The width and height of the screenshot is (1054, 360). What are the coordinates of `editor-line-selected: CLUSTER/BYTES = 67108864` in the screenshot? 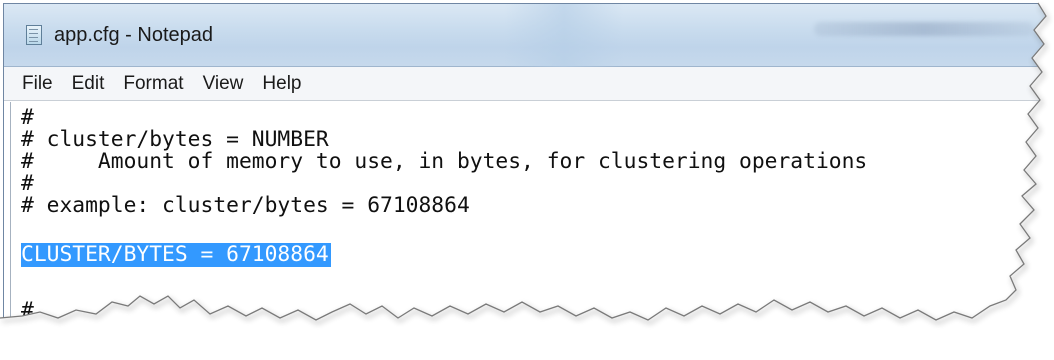 It's located at (176, 254).